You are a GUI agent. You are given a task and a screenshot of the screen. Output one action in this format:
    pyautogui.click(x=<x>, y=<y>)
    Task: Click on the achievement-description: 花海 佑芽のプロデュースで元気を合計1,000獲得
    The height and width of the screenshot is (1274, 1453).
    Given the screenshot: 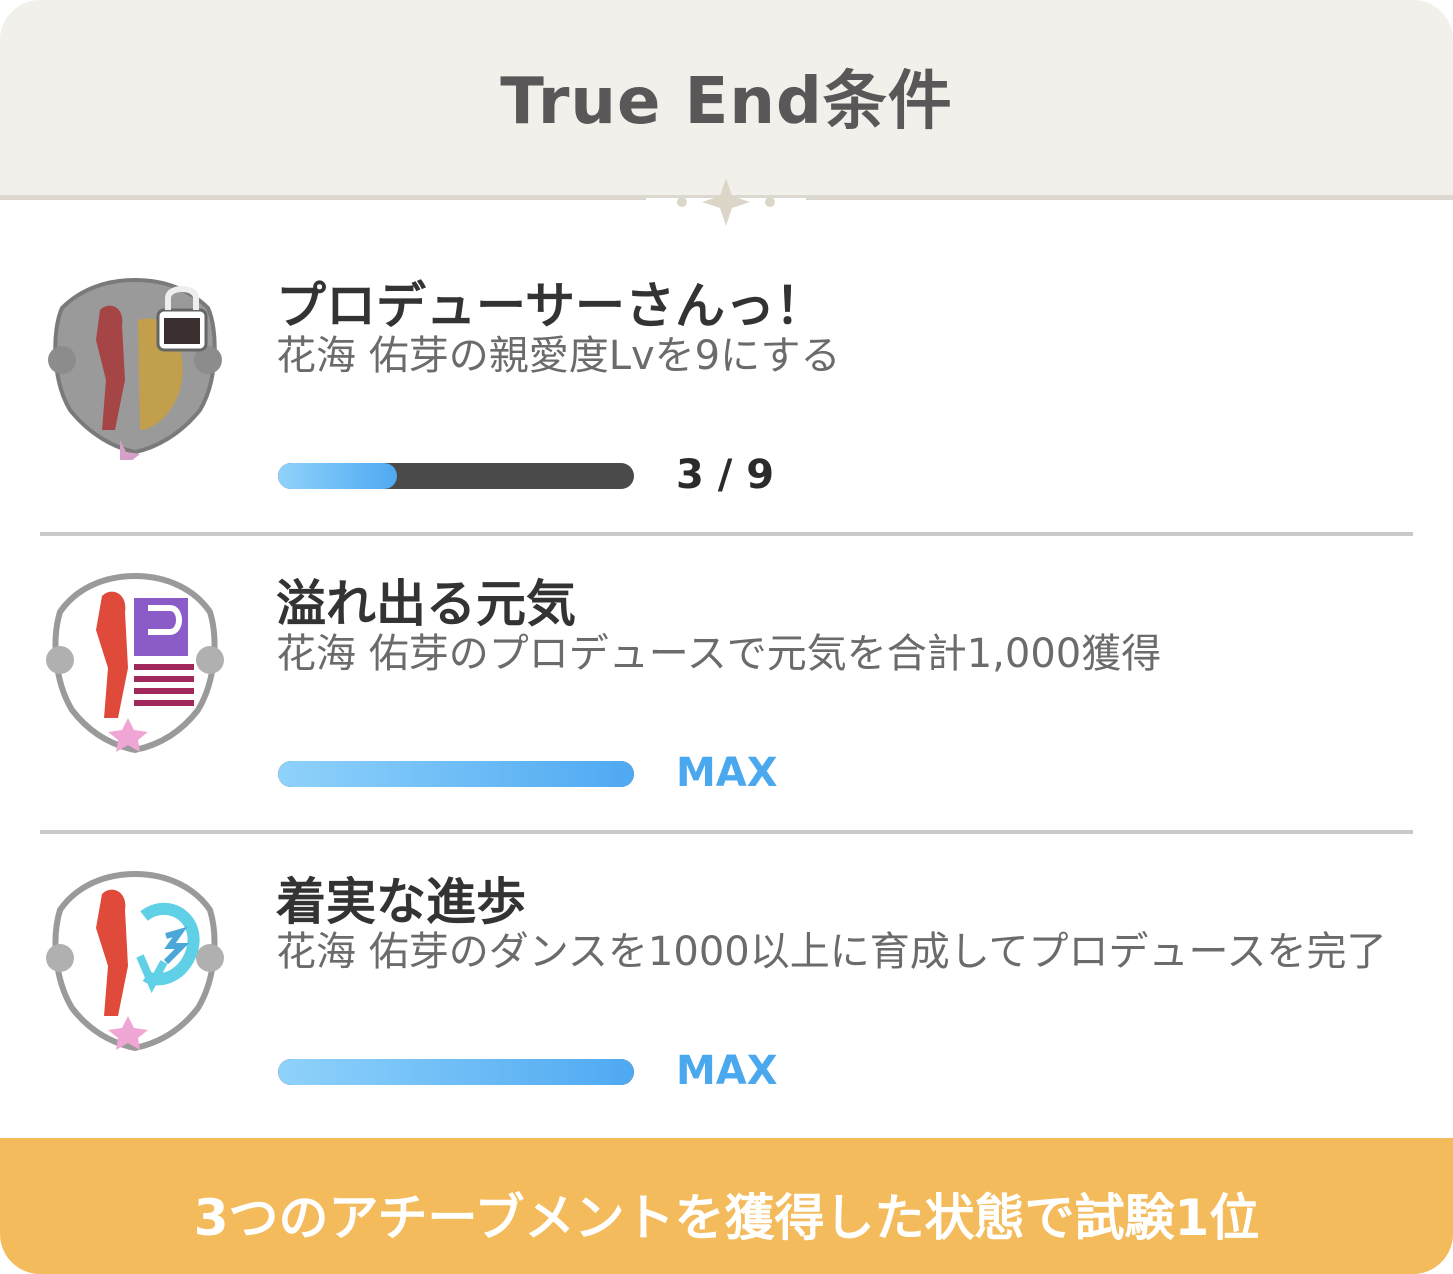 What is the action you would take?
    pyautogui.click(x=719, y=654)
    